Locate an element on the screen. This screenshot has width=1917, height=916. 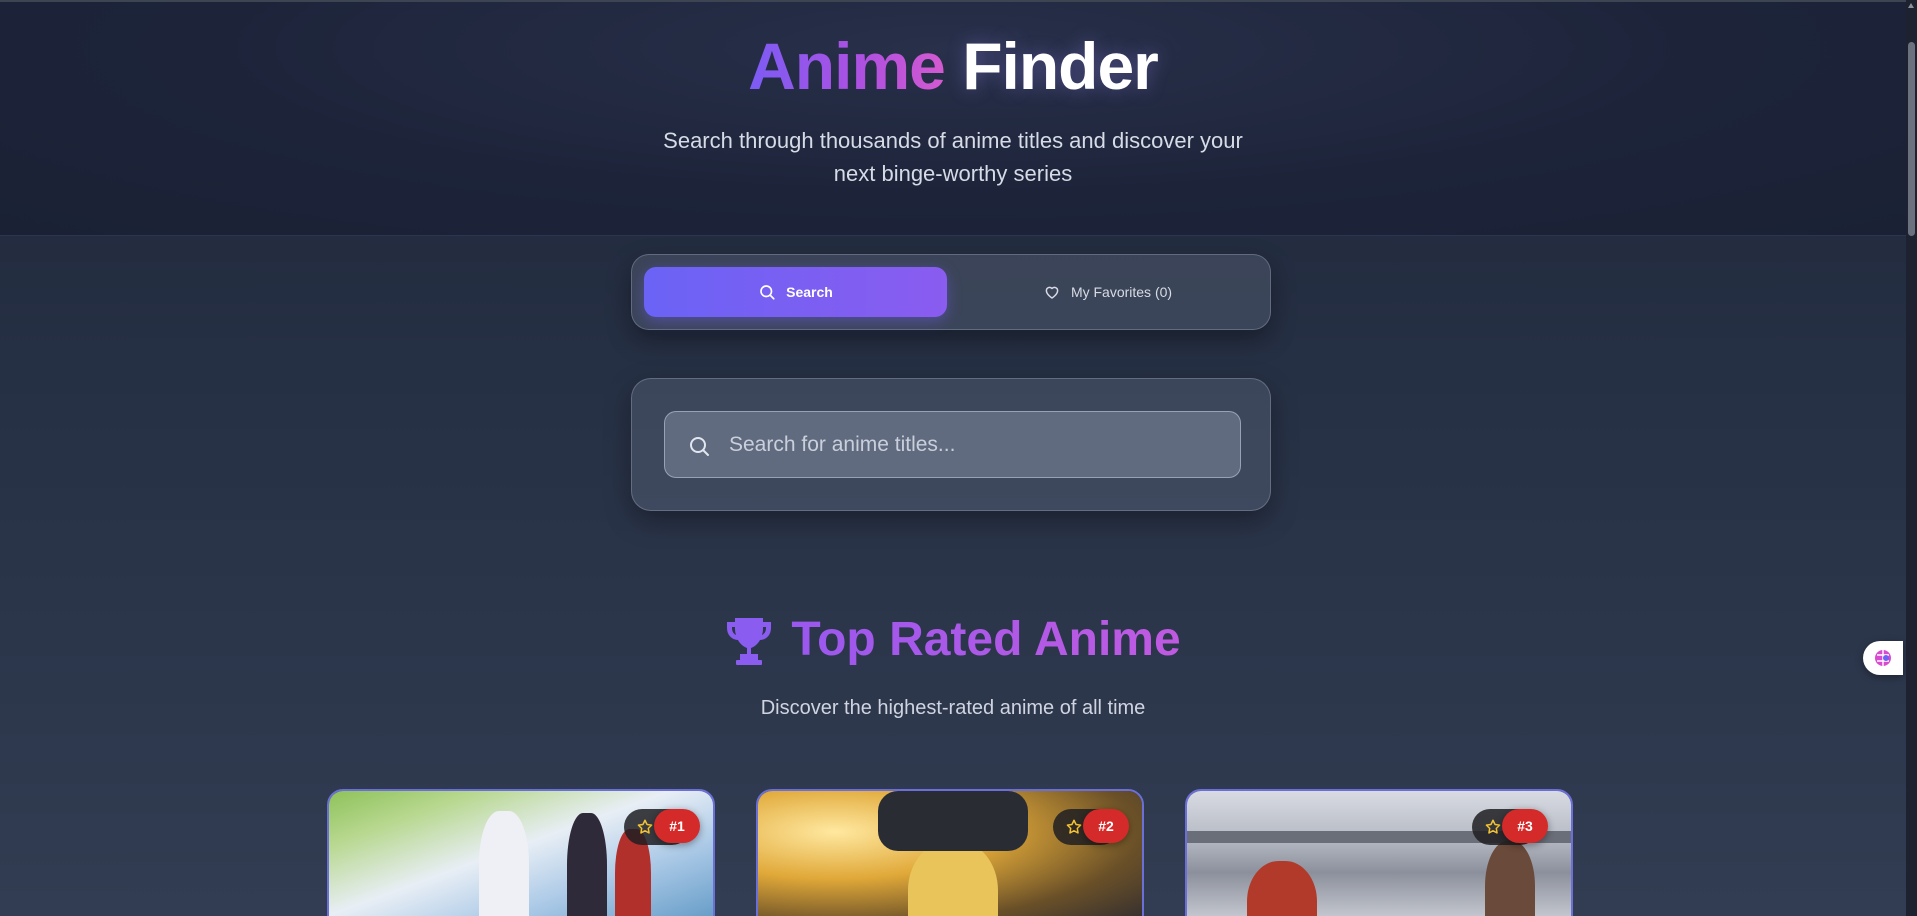
extension-floating-button is located at coordinates (1883, 658).